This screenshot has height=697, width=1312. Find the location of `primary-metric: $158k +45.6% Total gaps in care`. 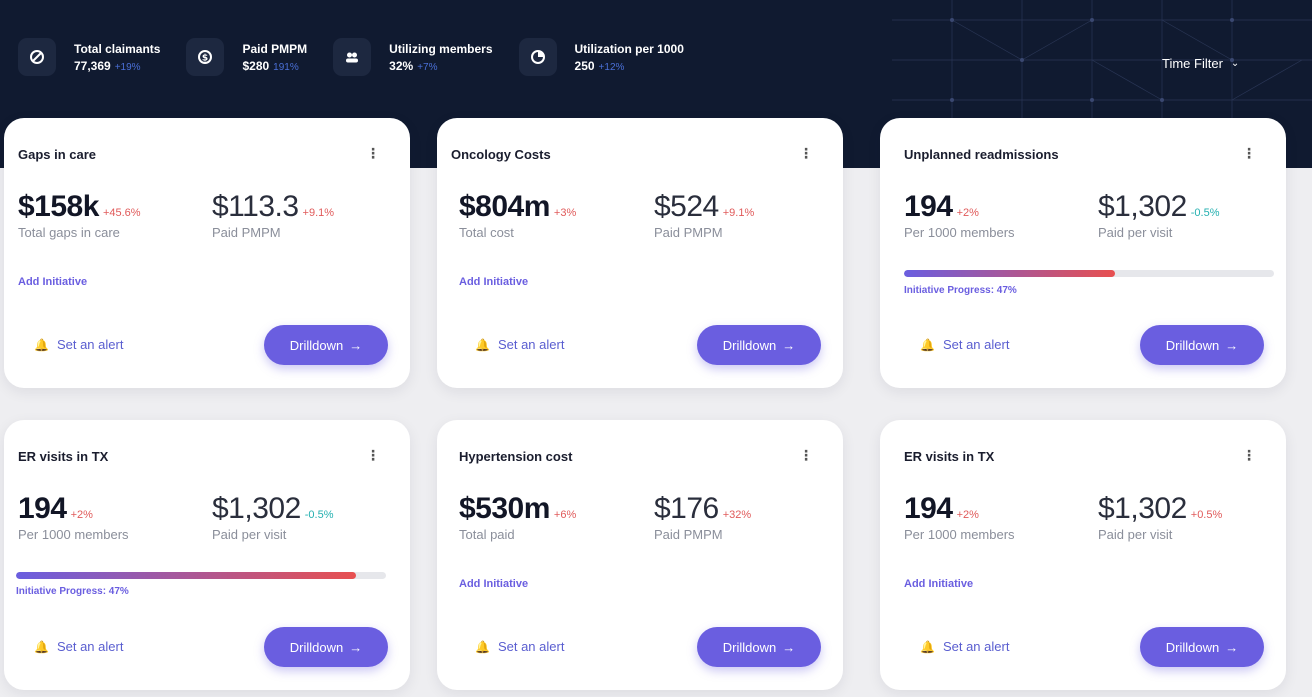

primary-metric: $158k +45.6% Total gaps in care is located at coordinates (79, 215).